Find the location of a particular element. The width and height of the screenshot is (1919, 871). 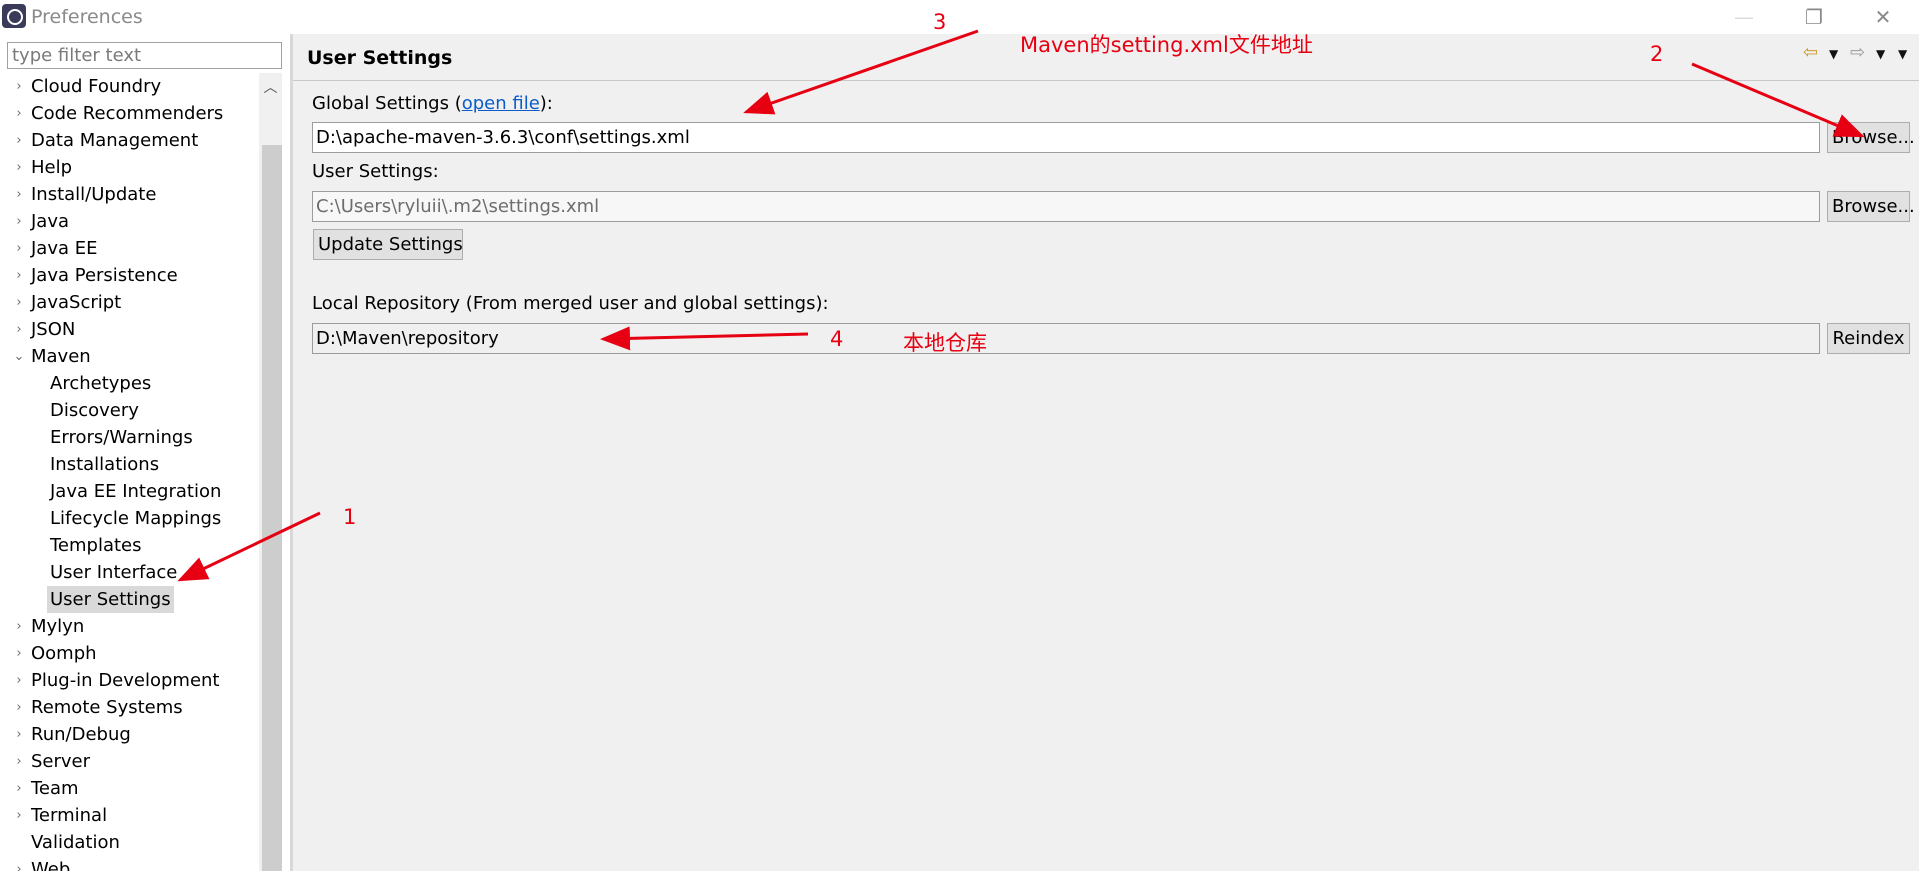

sidebar-item: User Interface is located at coordinates (129, 572).